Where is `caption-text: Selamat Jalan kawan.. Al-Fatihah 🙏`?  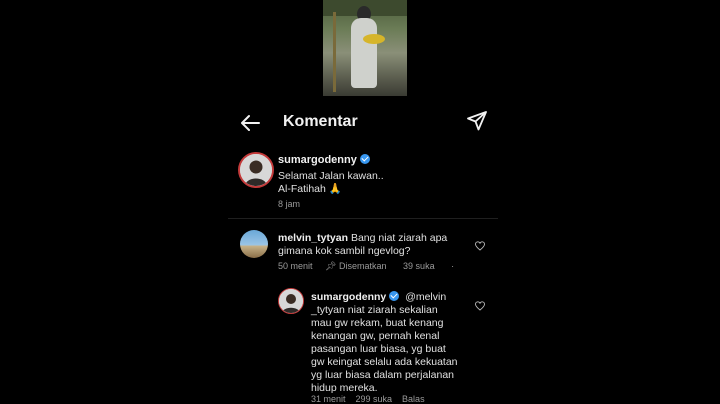
caption-text: Selamat Jalan kawan.. Al-Fatihah 🙏 is located at coordinates (331, 183).